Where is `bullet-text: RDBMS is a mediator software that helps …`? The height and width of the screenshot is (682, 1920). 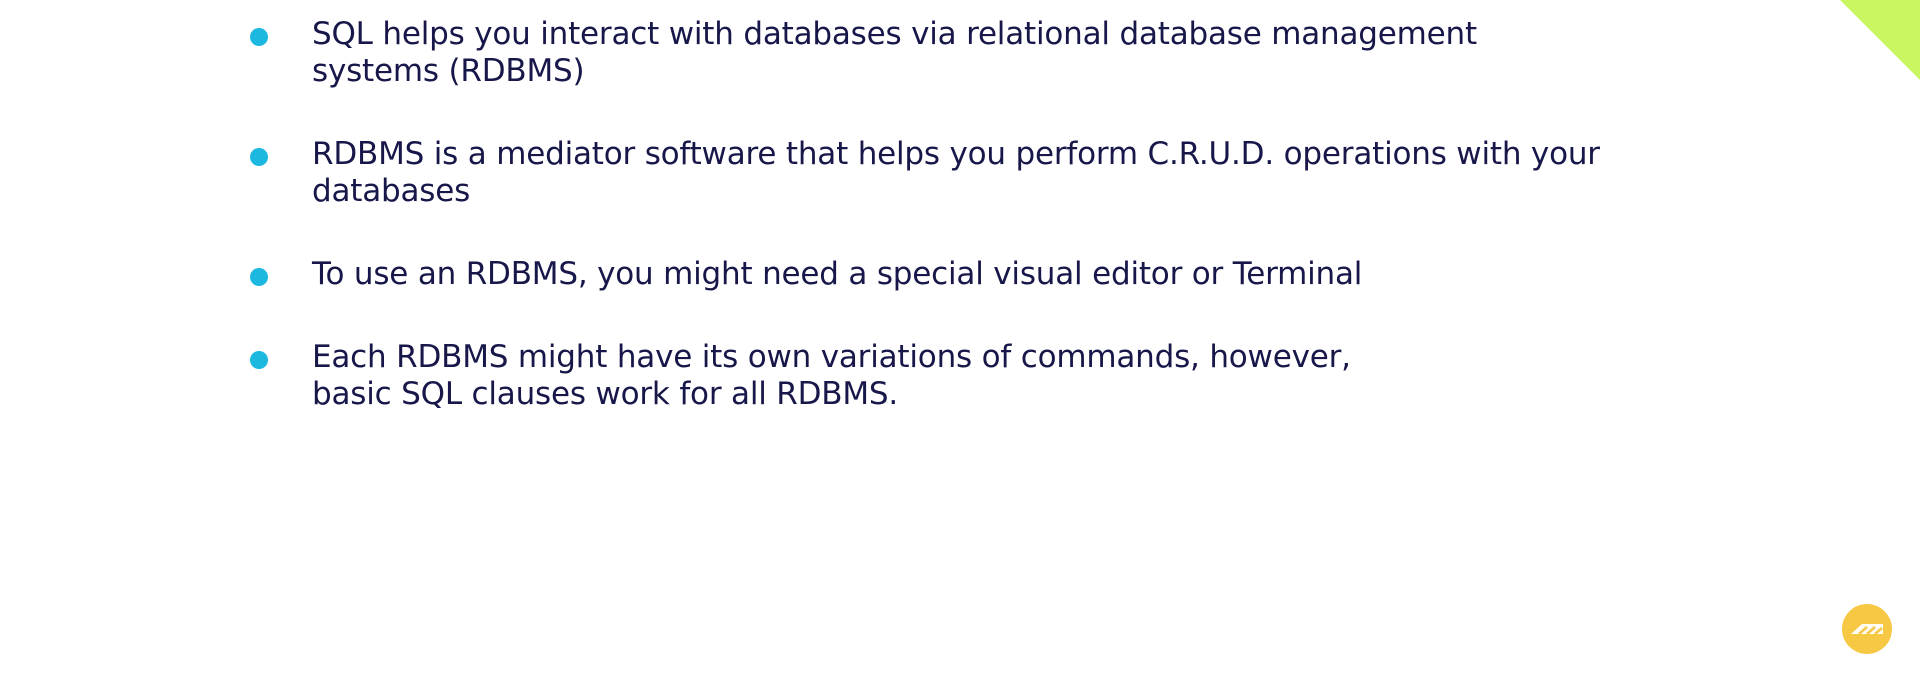
bullet-text: RDBMS is a mediator software that helps … is located at coordinates (956, 173).